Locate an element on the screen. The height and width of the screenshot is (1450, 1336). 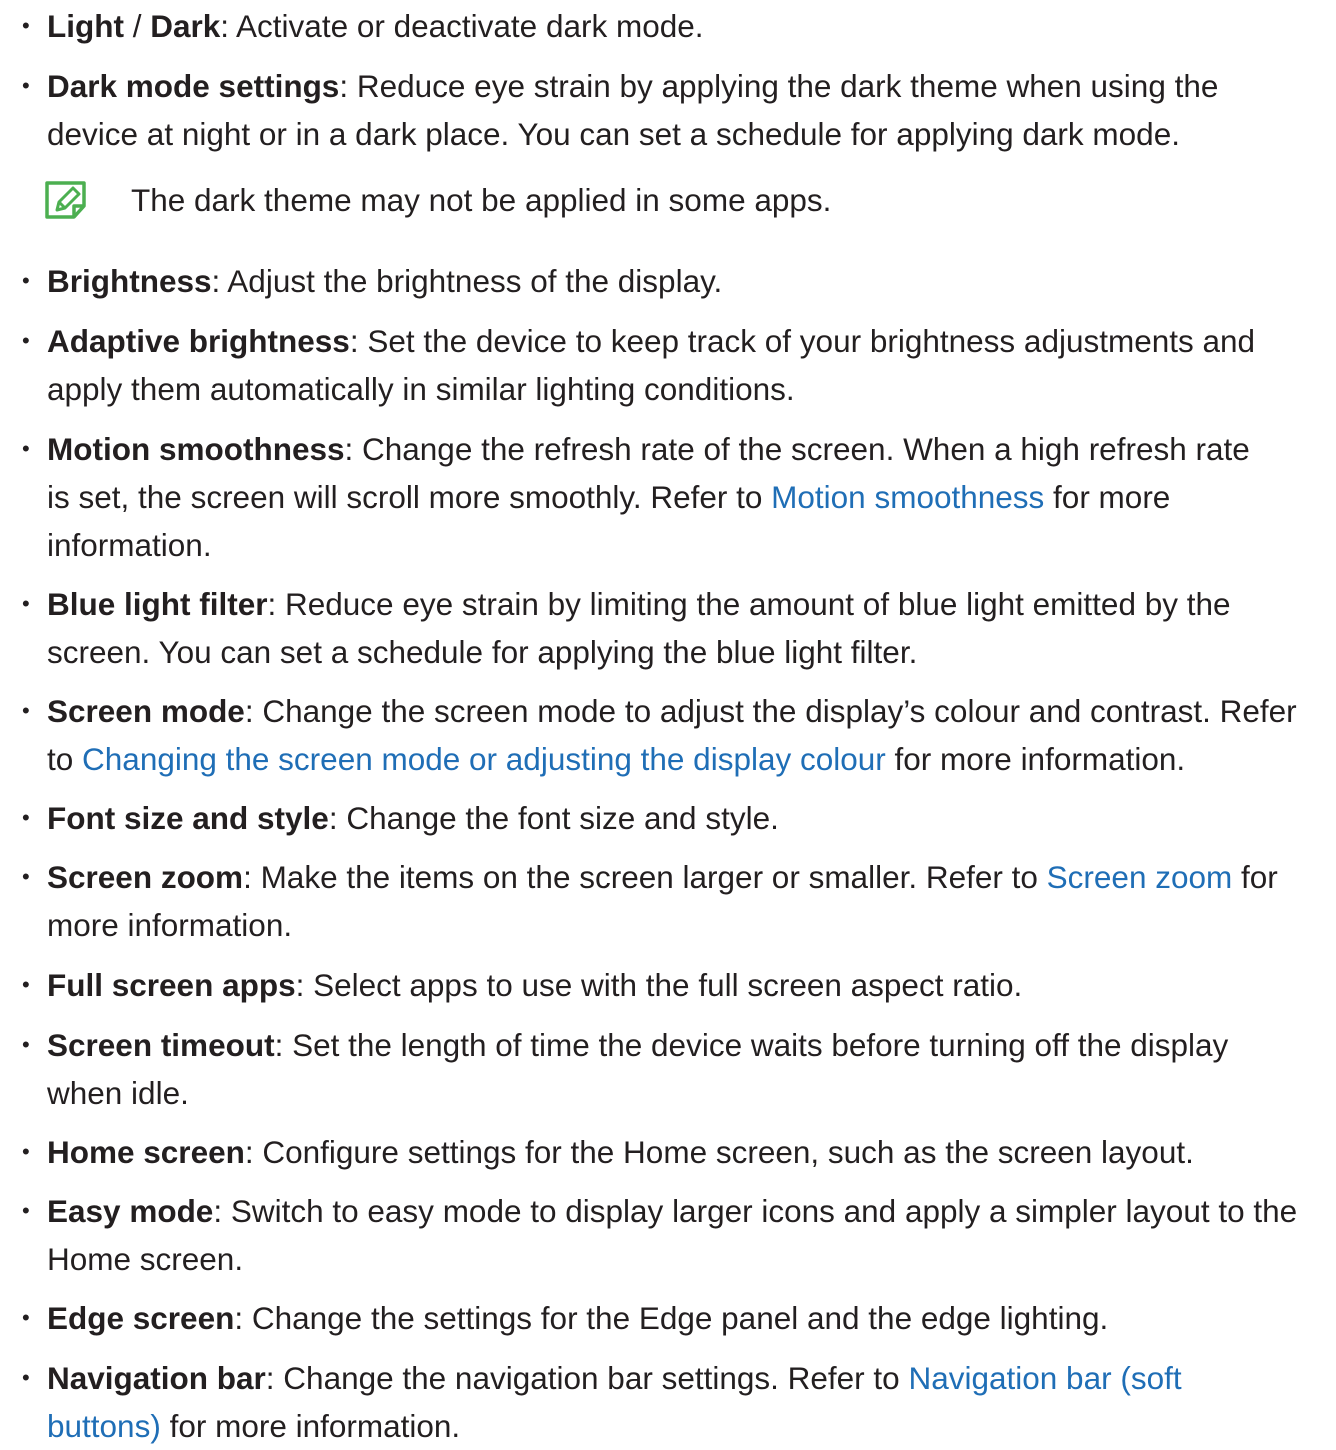
term: Navigation bar is located at coordinates (156, 1378).